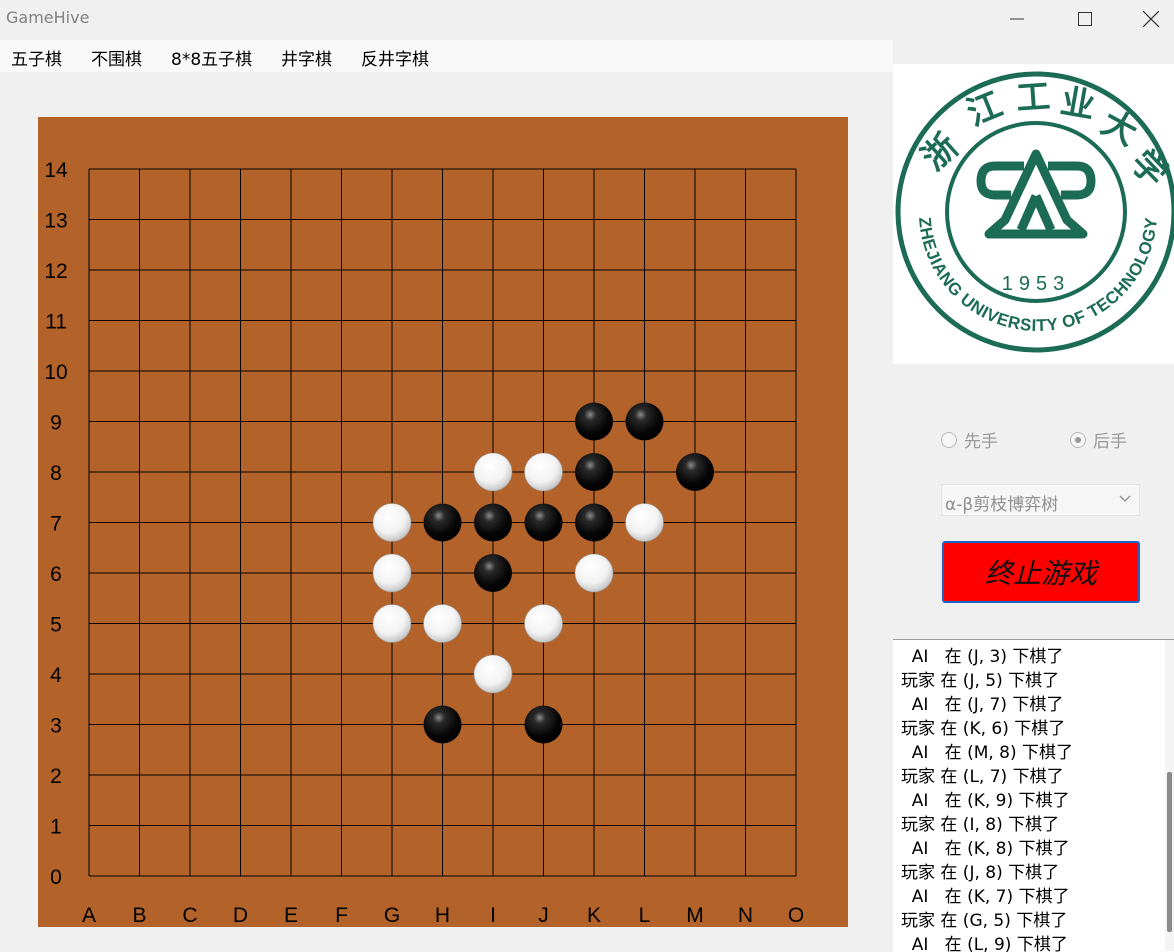  What do you see at coordinates (1033, 98) in the screenshot?
I see `svg-text: 工` at bounding box center [1033, 98].